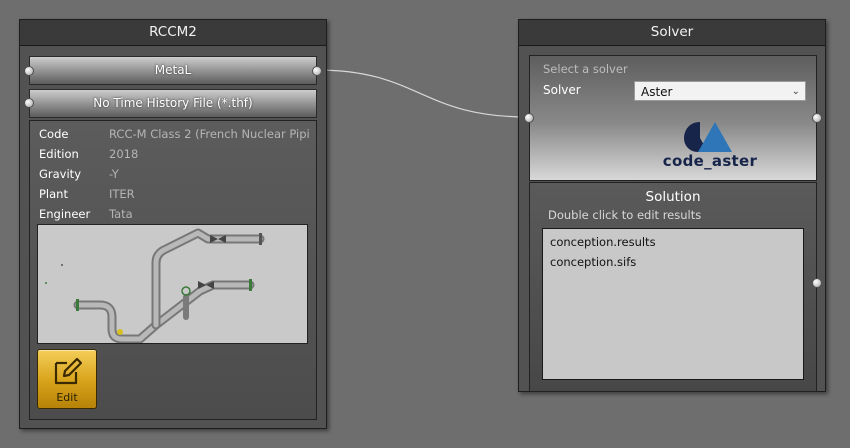 Image resolution: width=850 pixels, height=448 pixels. Describe the element at coordinates (53, 194) in the screenshot. I see `prop-plant-key: Plant` at that location.